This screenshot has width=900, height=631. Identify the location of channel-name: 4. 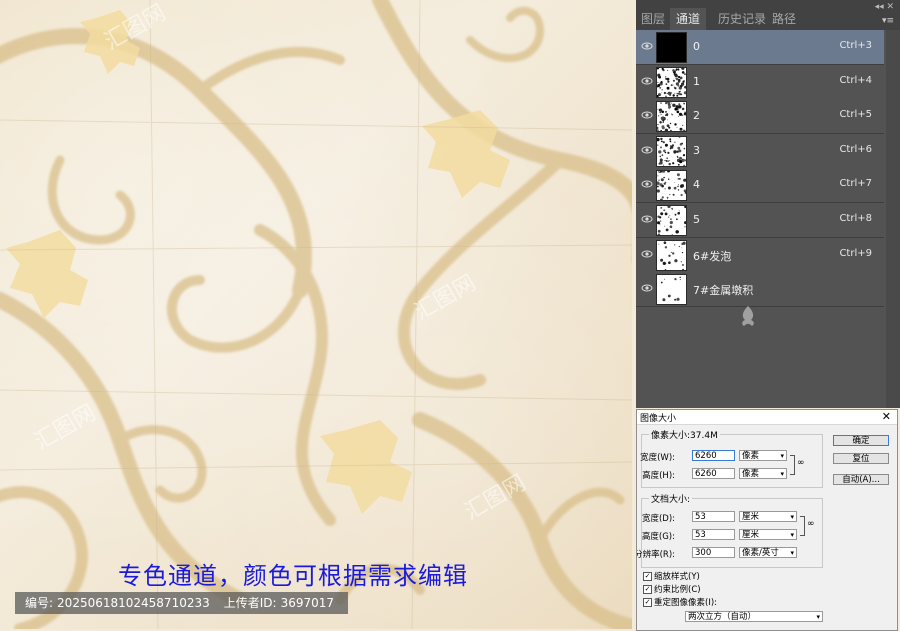
(696, 185).